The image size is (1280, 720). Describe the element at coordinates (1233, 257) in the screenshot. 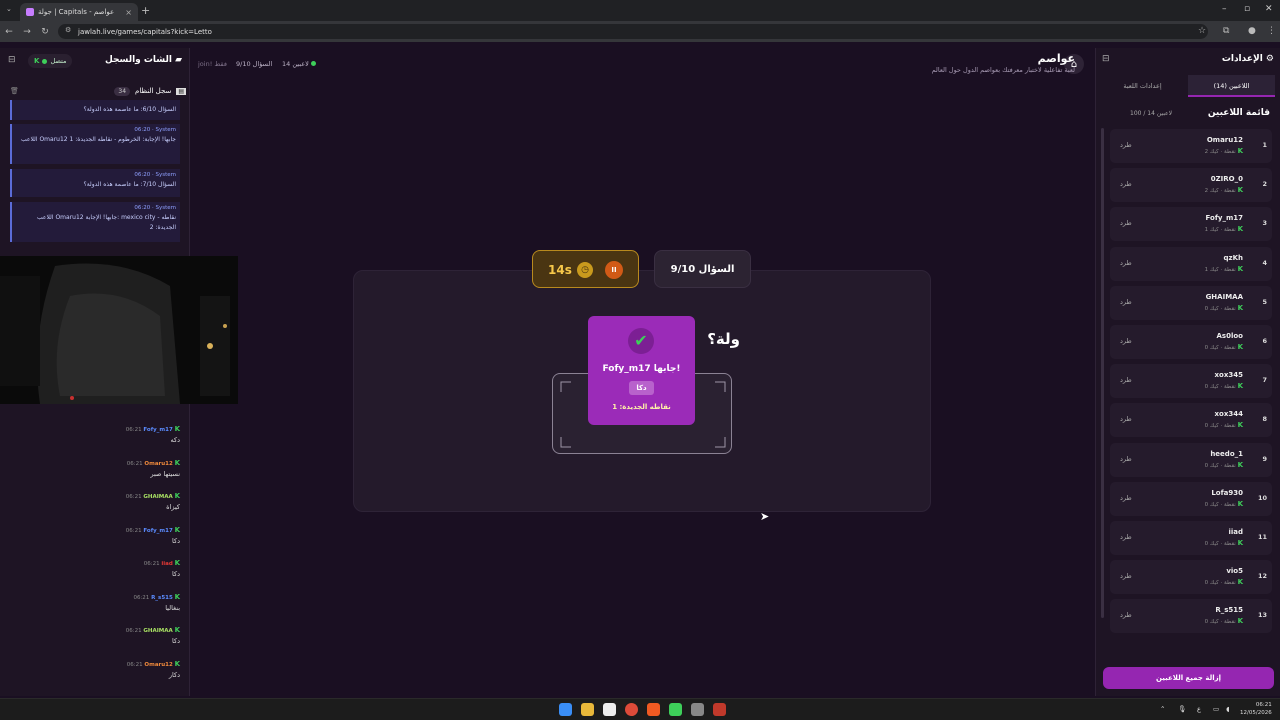

I see `player-name: qzKh` at that location.